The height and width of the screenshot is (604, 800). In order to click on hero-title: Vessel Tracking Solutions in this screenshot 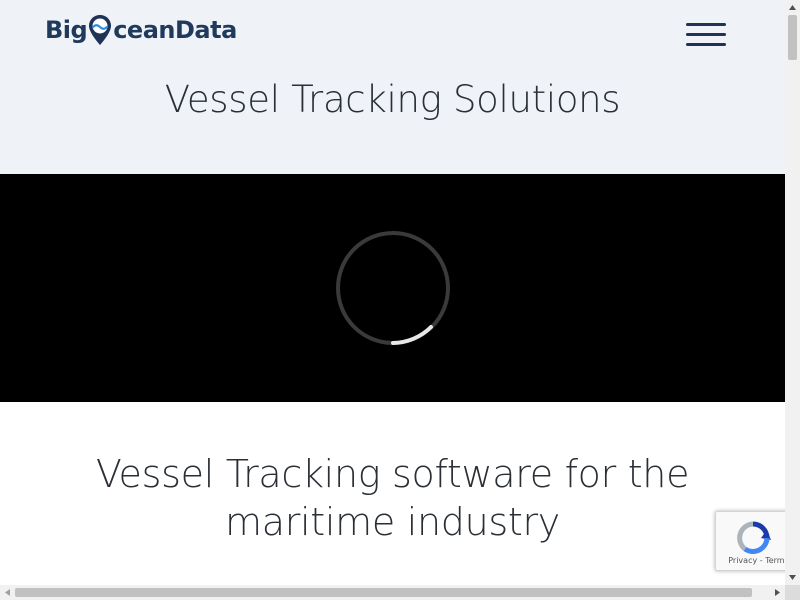, I will do `click(392, 99)`.